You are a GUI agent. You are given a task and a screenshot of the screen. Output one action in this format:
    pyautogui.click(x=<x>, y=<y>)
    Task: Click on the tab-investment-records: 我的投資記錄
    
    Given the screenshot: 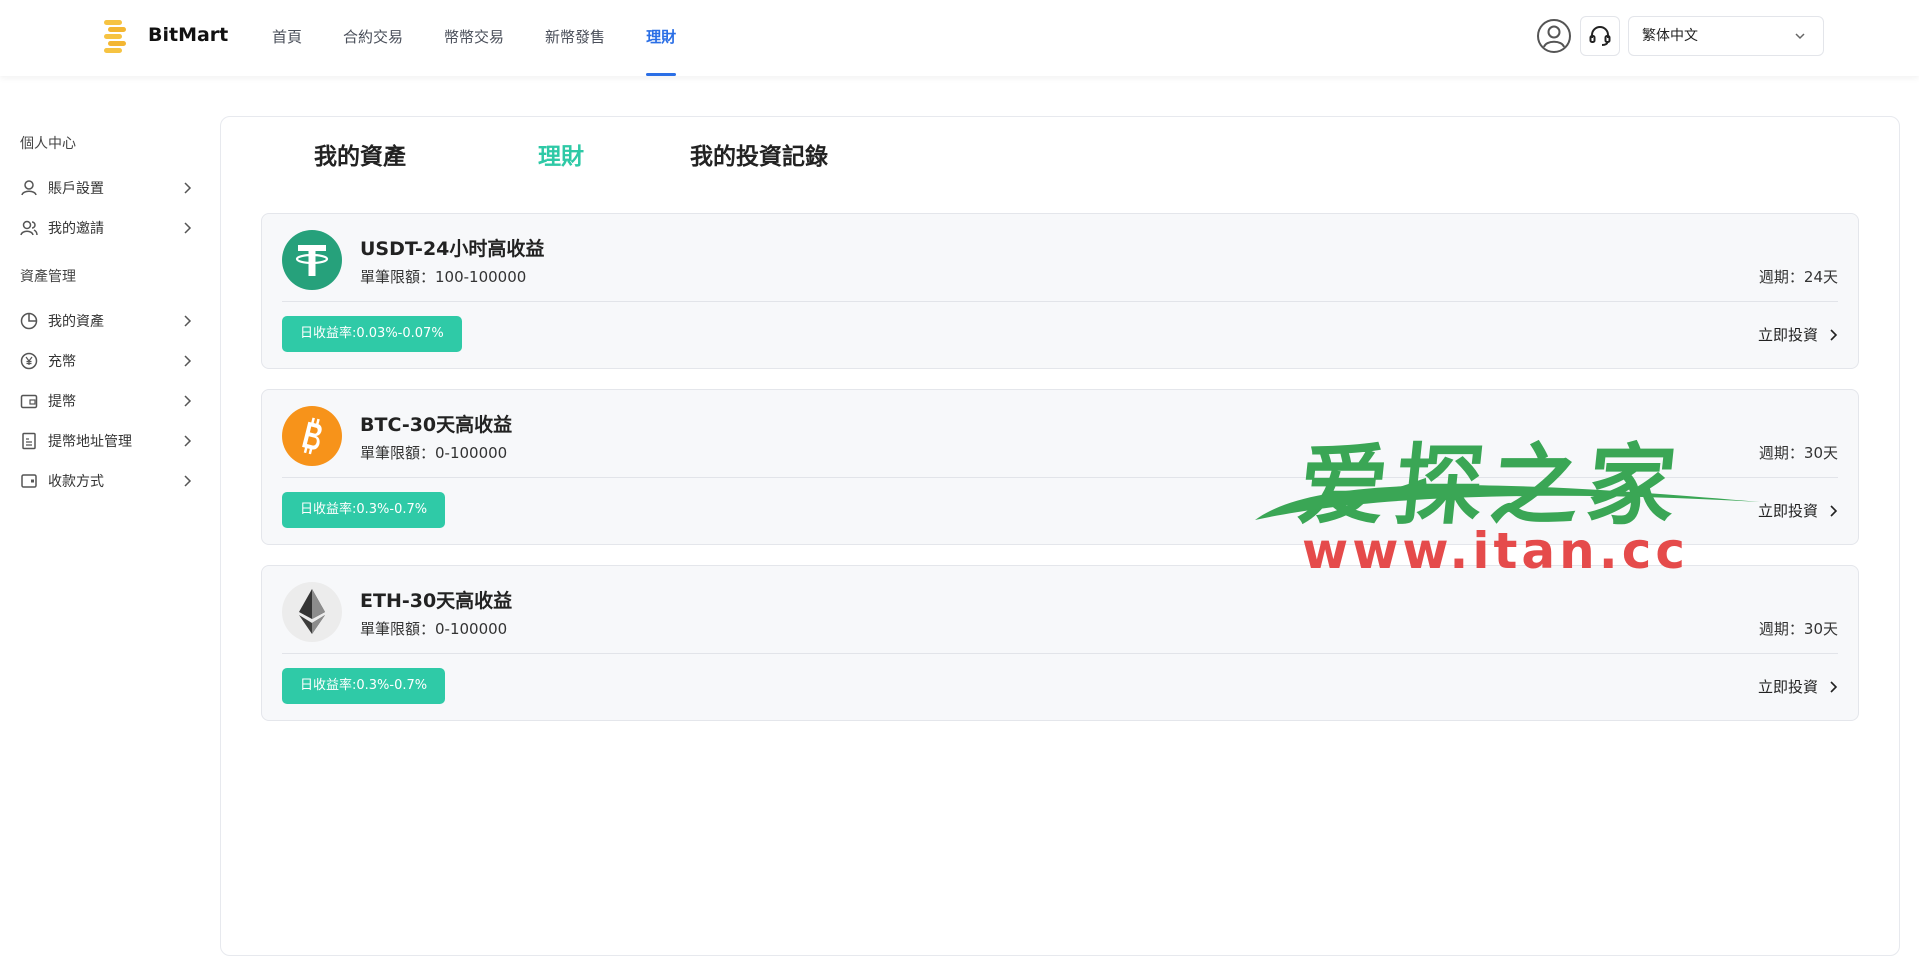 What is the action you would take?
    pyautogui.click(x=759, y=154)
    